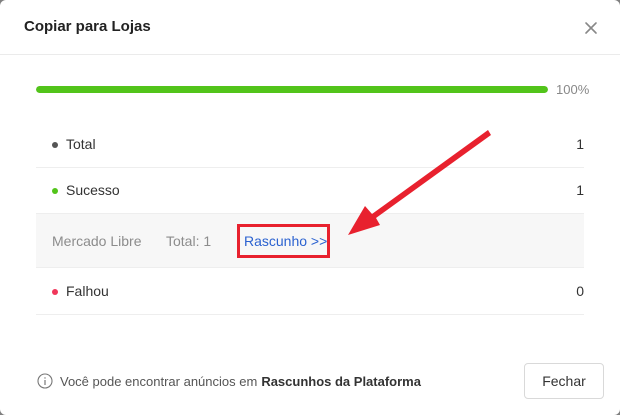 This screenshot has width=620, height=415. Describe the element at coordinates (87, 26) in the screenshot. I see `dialog-title: Copiar para Lojas` at that location.